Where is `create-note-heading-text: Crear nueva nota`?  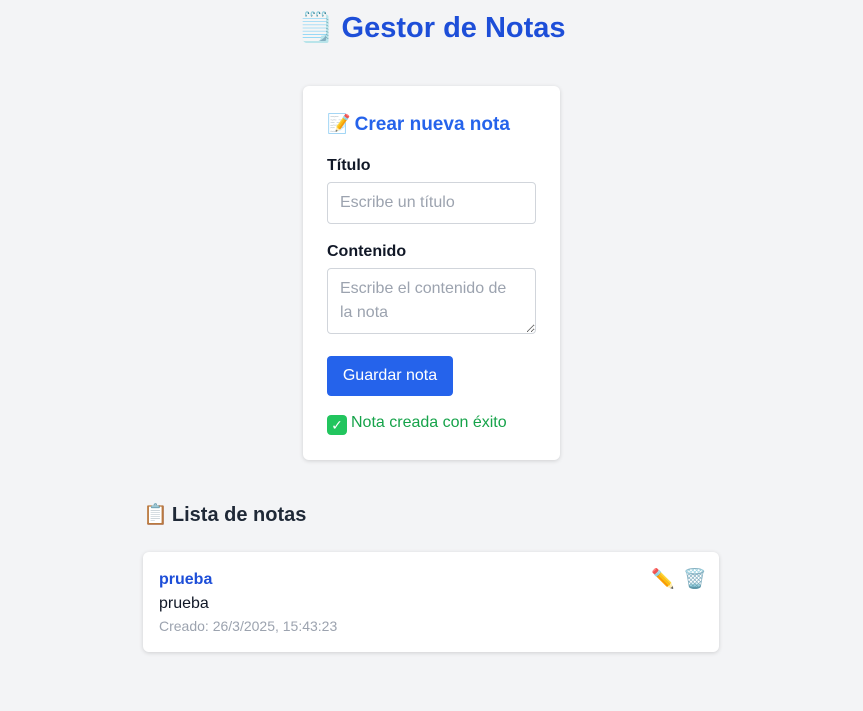 create-note-heading-text: Crear nueva nota is located at coordinates (432, 124).